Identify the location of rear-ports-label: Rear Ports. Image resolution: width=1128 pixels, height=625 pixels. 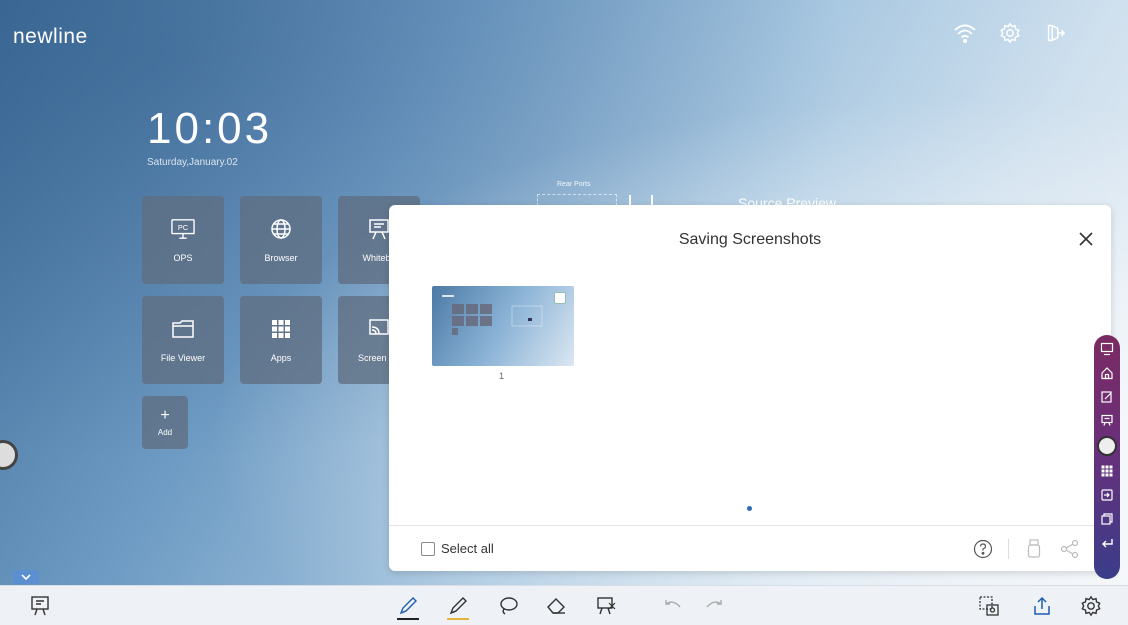
(574, 184).